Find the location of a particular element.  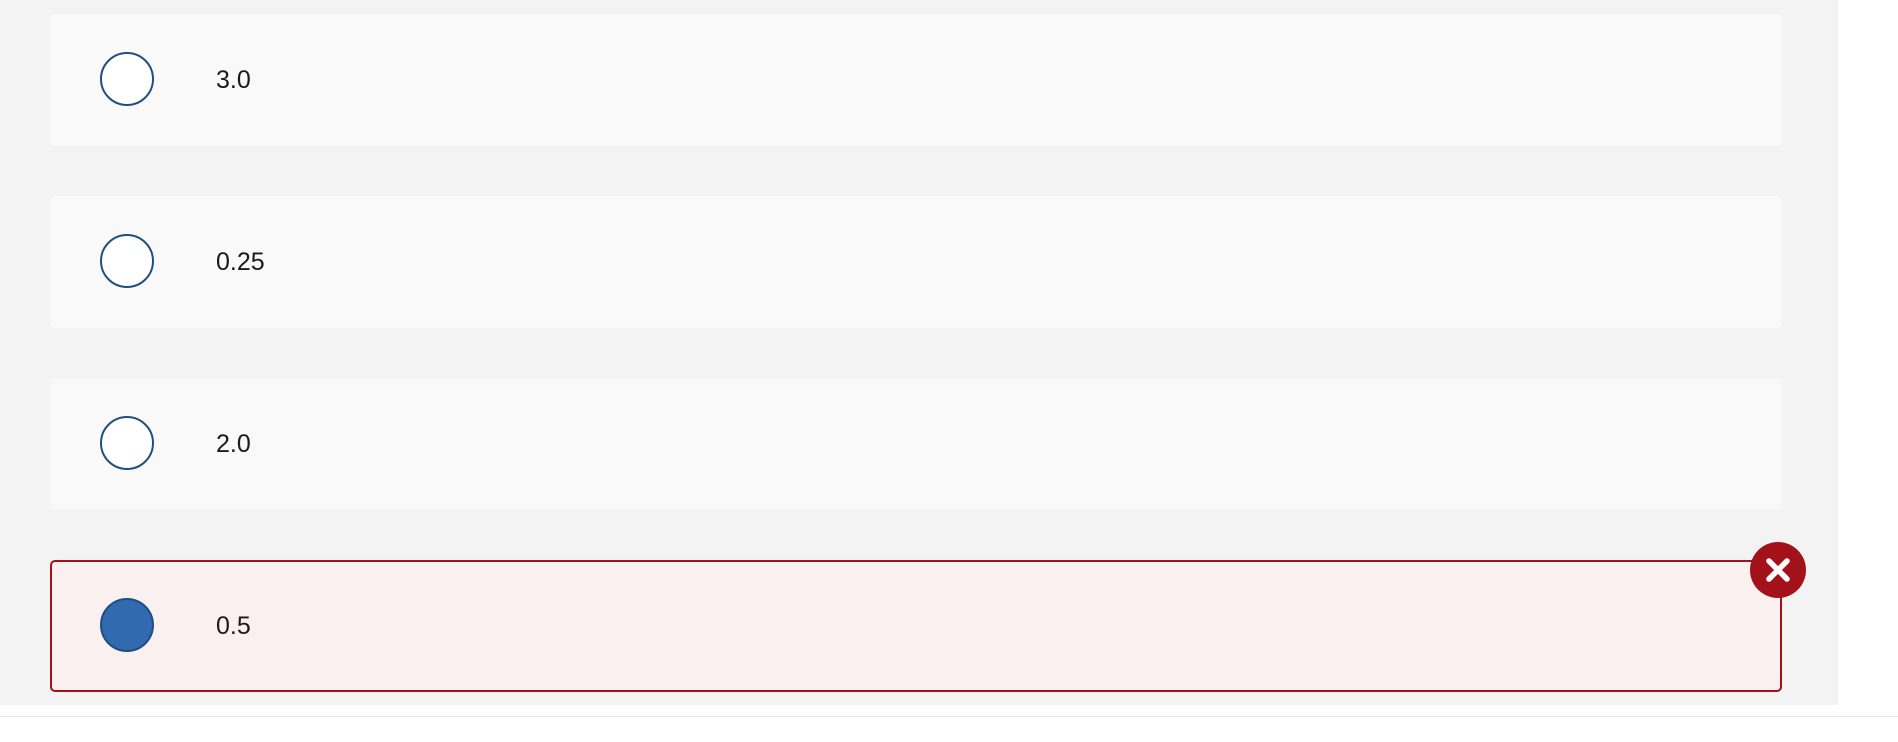

answer-option-label: 2.0 is located at coordinates (233, 444).